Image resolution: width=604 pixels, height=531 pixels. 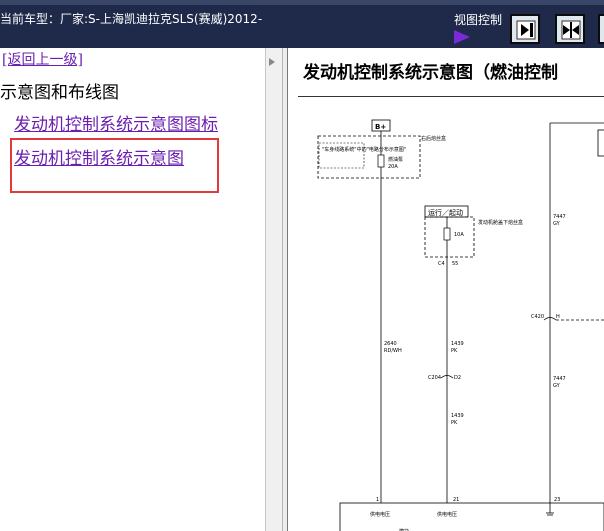 What do you see at coordinates (99, 156) in the screenshot?
I see `link-diagram: 发动机控制系统示意图` at bounding box center [99, 156].